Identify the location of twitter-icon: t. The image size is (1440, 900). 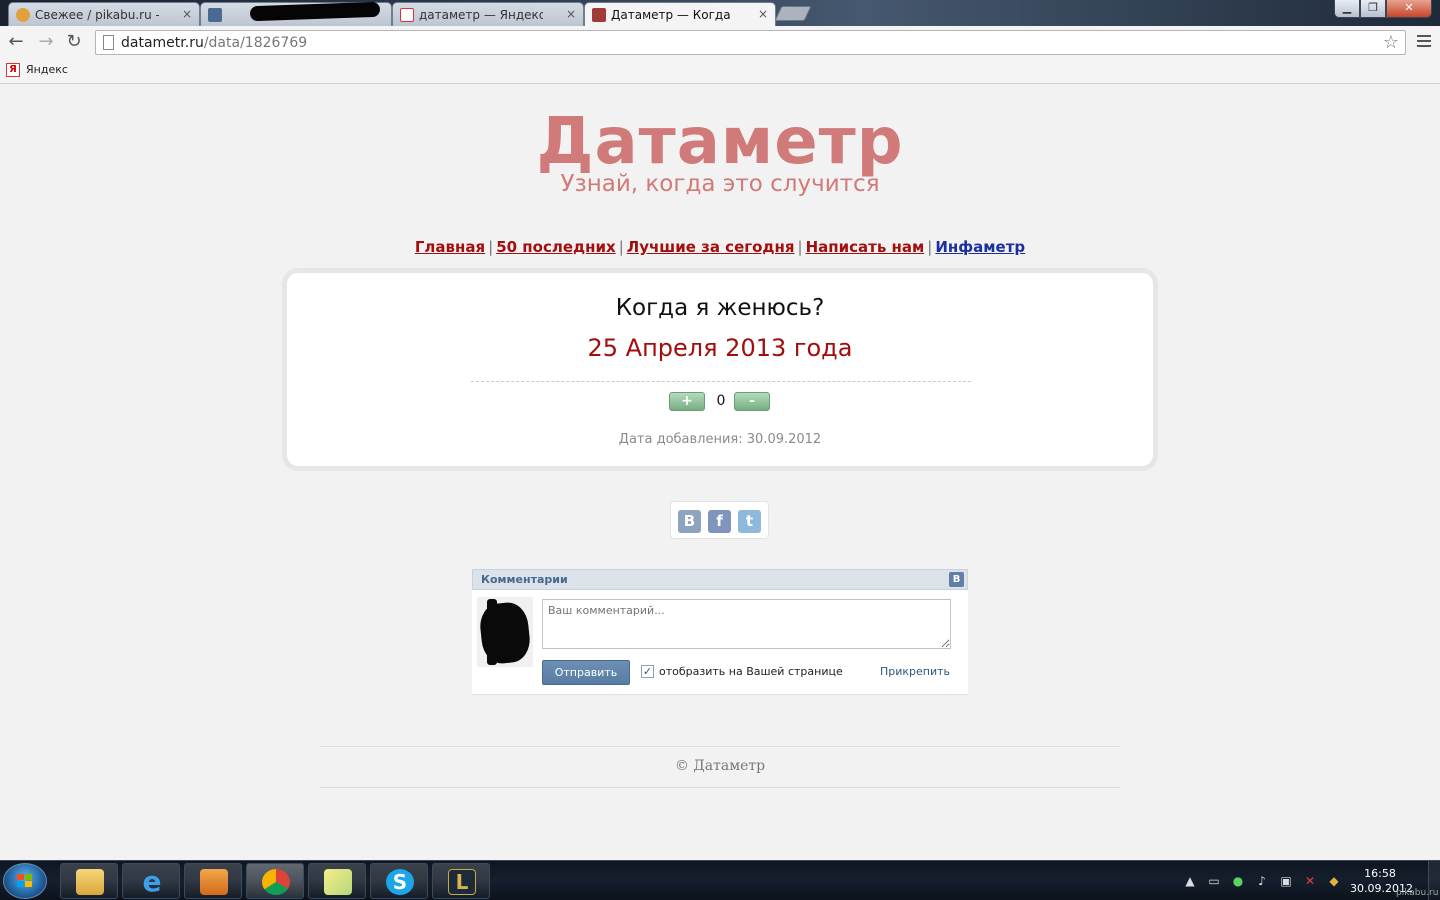
(749, 521).